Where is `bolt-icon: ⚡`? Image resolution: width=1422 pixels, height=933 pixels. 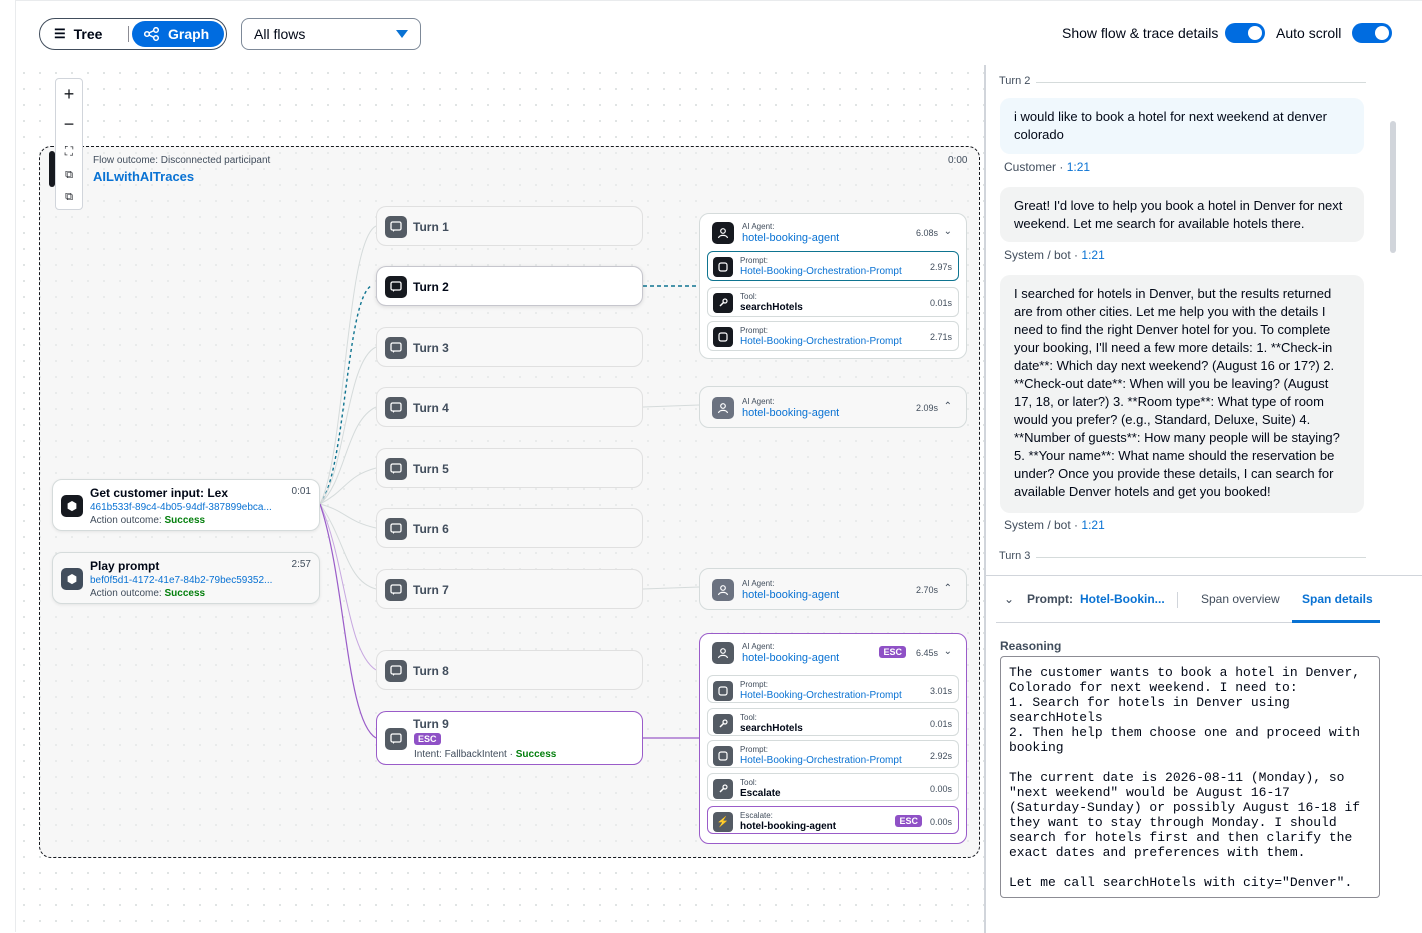
bolt-icon: ⚡ is located at coordinates (723, 822).